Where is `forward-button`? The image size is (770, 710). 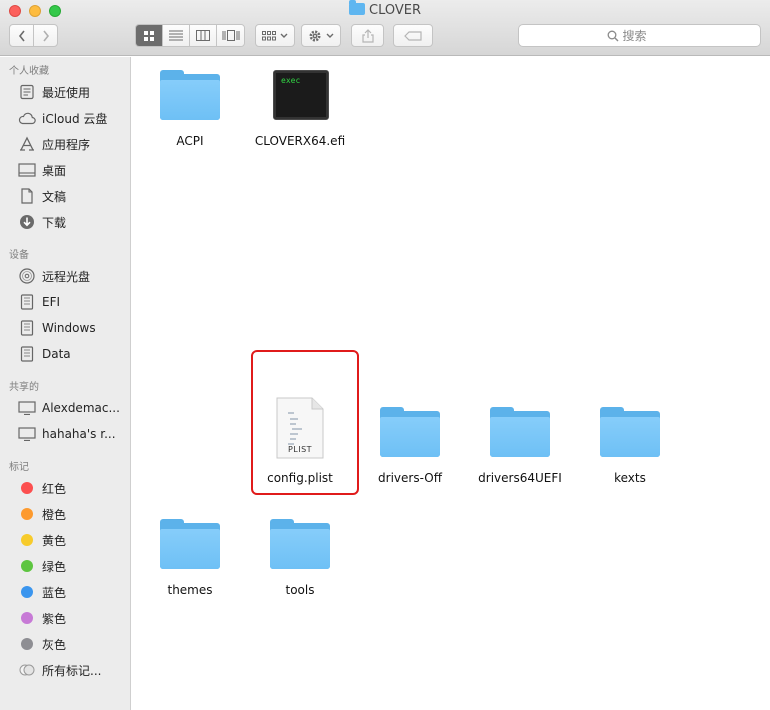
forward-button is located at coordinates (45, 35).